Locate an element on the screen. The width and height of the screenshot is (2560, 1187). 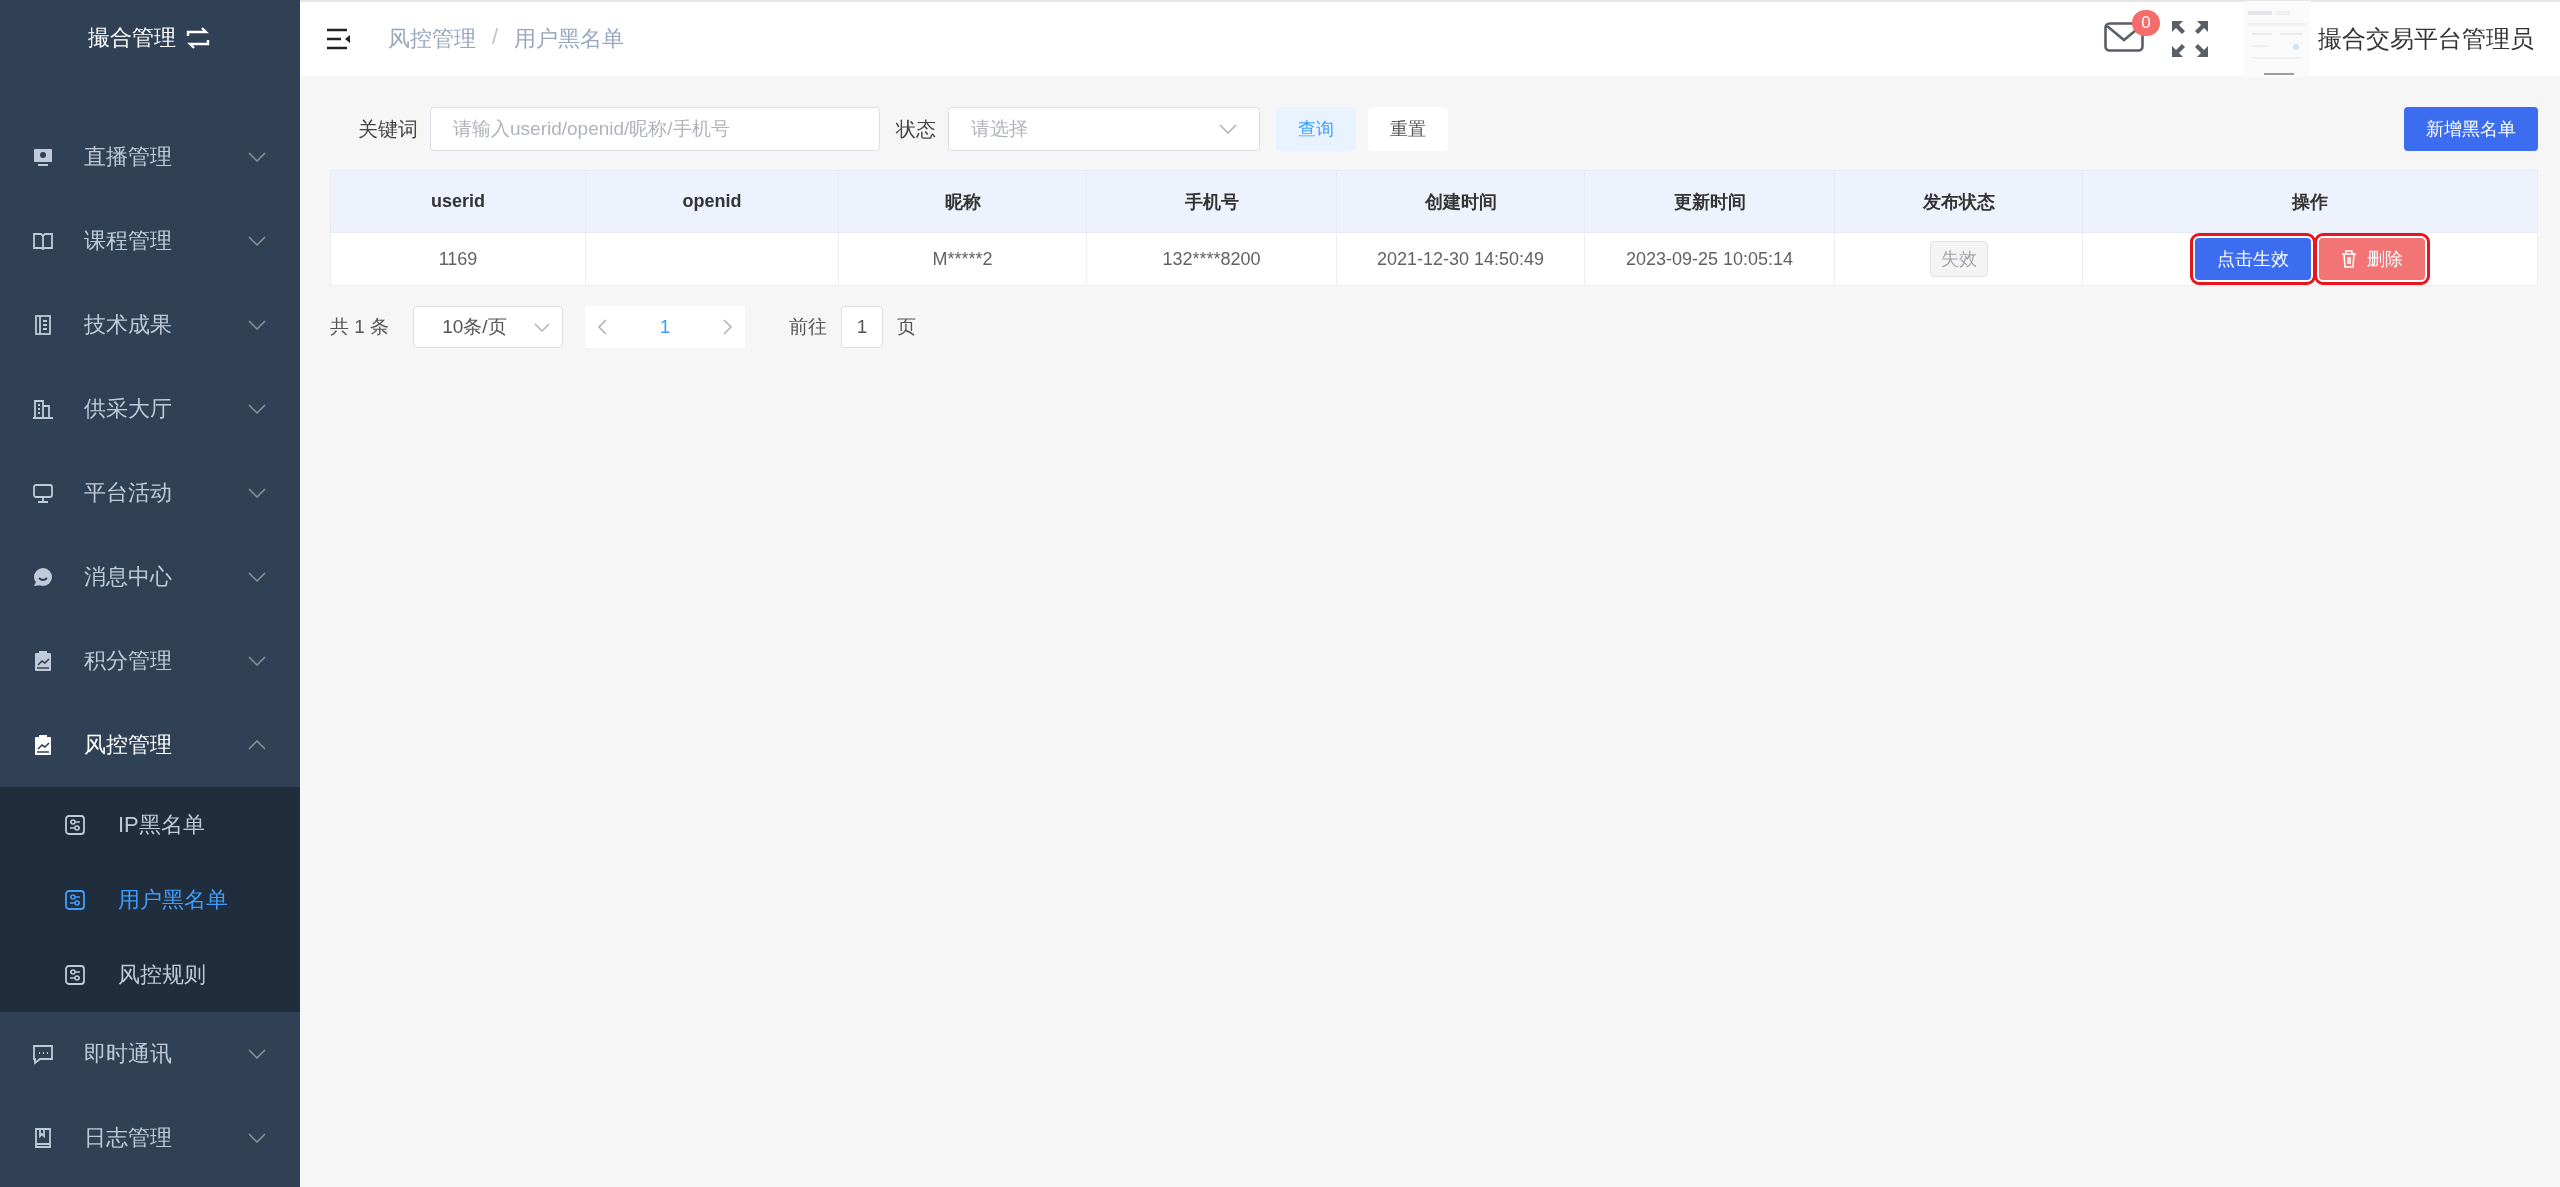
submenu-item: 风控规则 is located at coordinates (150, 974).